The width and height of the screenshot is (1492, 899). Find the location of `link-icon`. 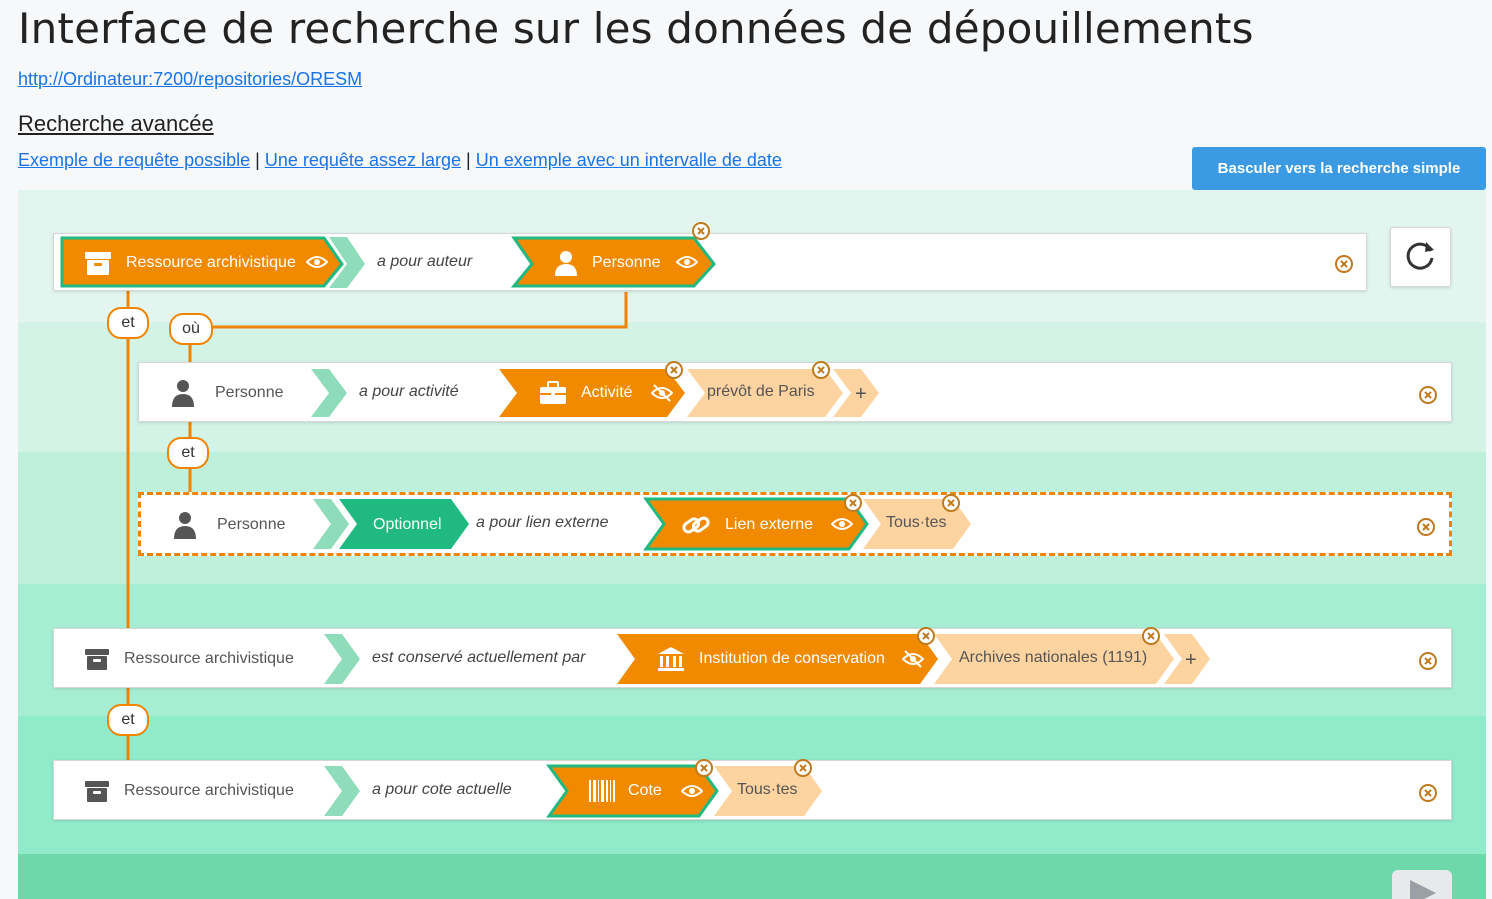

link-icon is located at coordinates (696, 525).